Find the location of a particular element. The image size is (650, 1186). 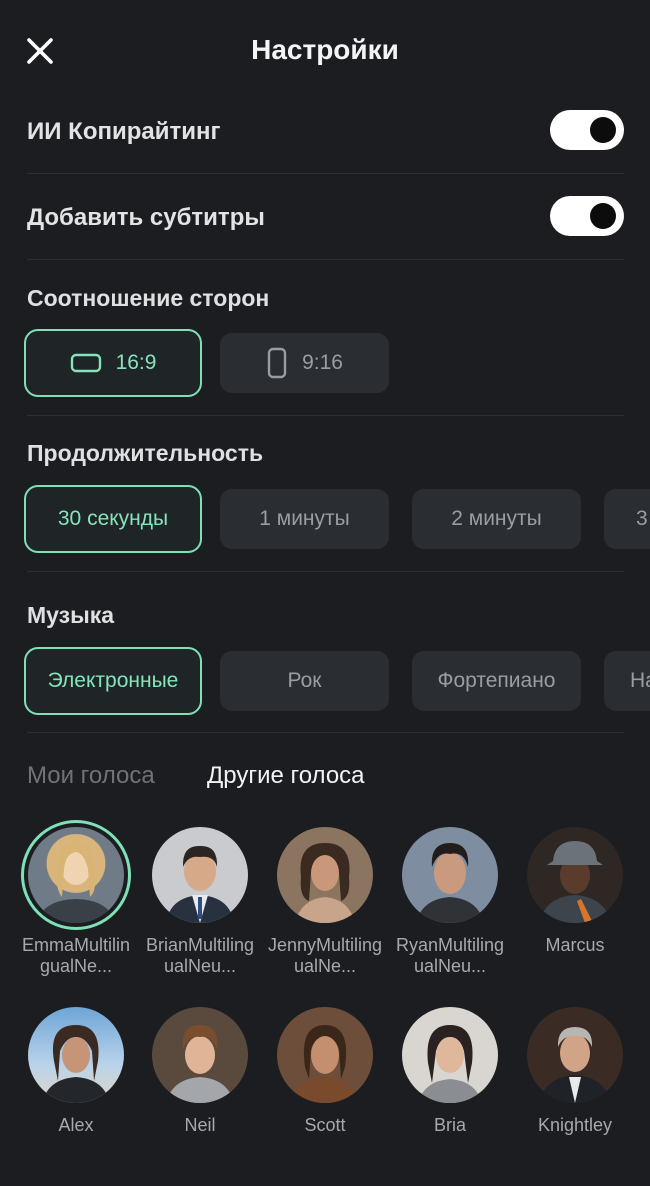

voice-item-knightley: Knightley is located at coordinates (575, 1071).